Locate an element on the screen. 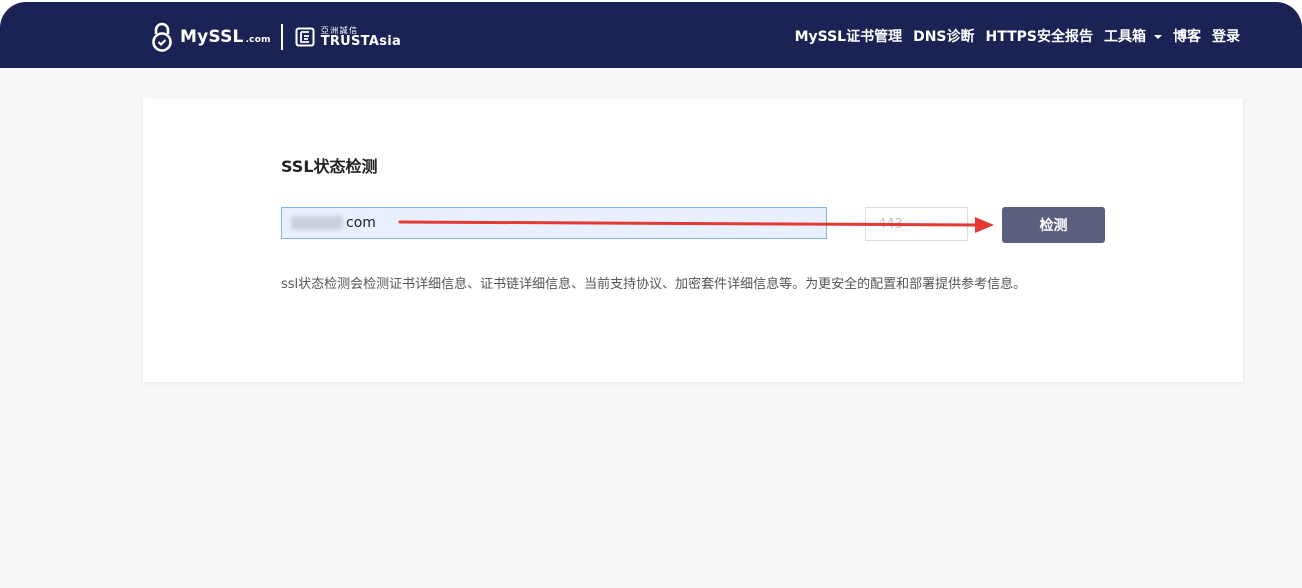 The width and height of the screenshot is (1302, 588). nav-https-report: HTTPS安全报告 is located at coordinates (1039, 36).